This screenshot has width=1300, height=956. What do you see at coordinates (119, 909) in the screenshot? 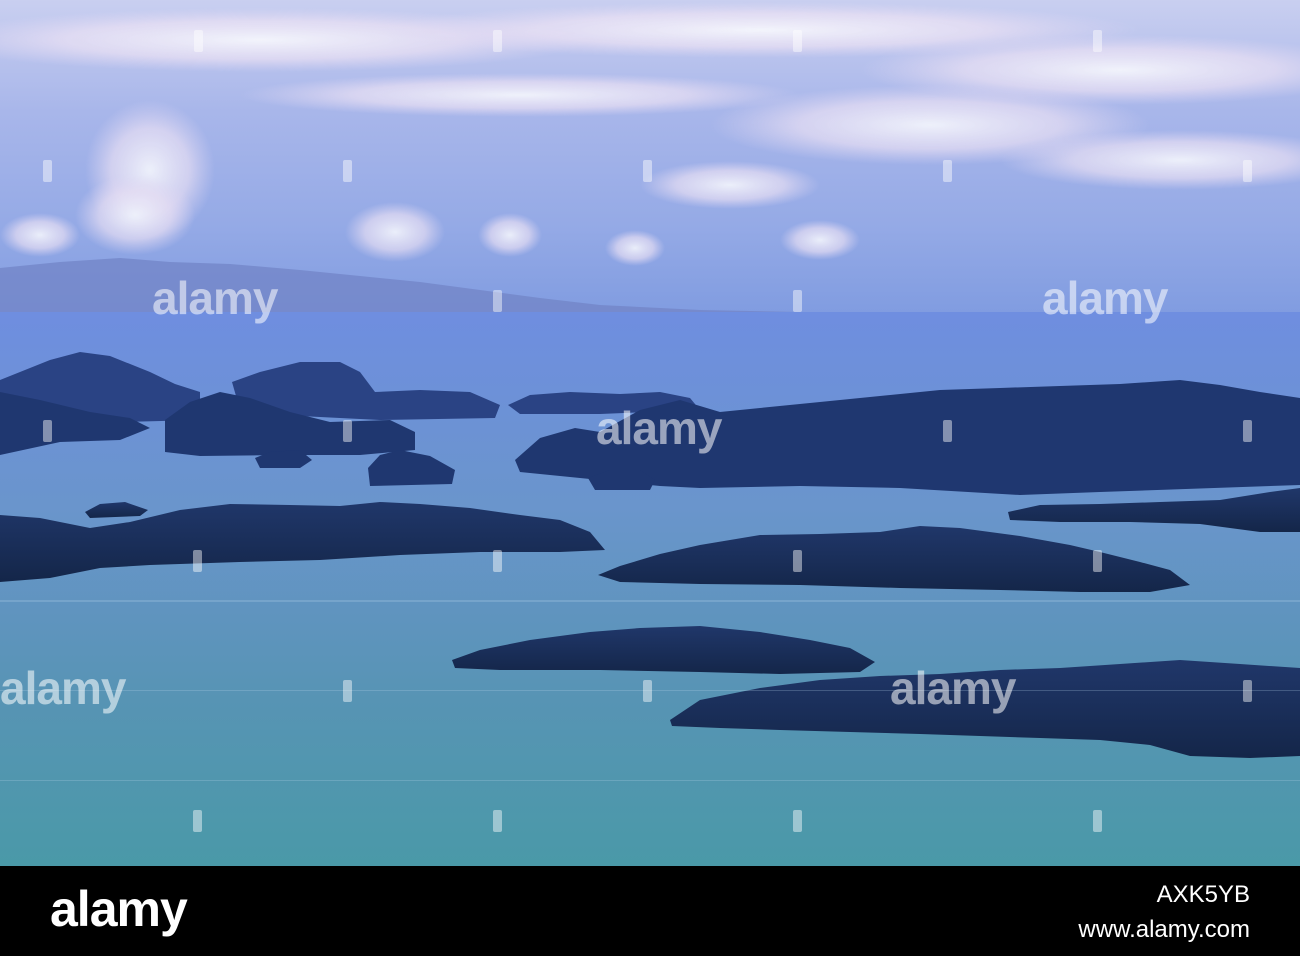
I see `alamy-logo: alamy` at bounding box center [119, 909].